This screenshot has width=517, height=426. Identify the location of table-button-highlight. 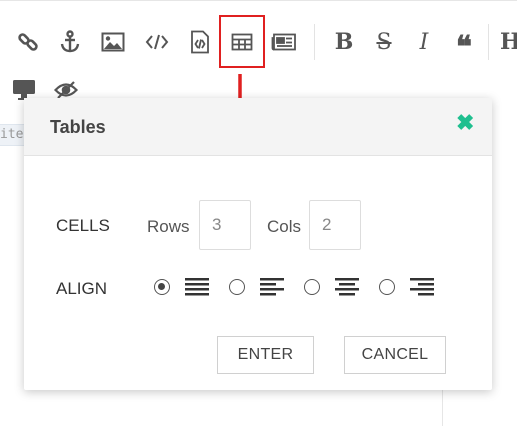
(242, 41).